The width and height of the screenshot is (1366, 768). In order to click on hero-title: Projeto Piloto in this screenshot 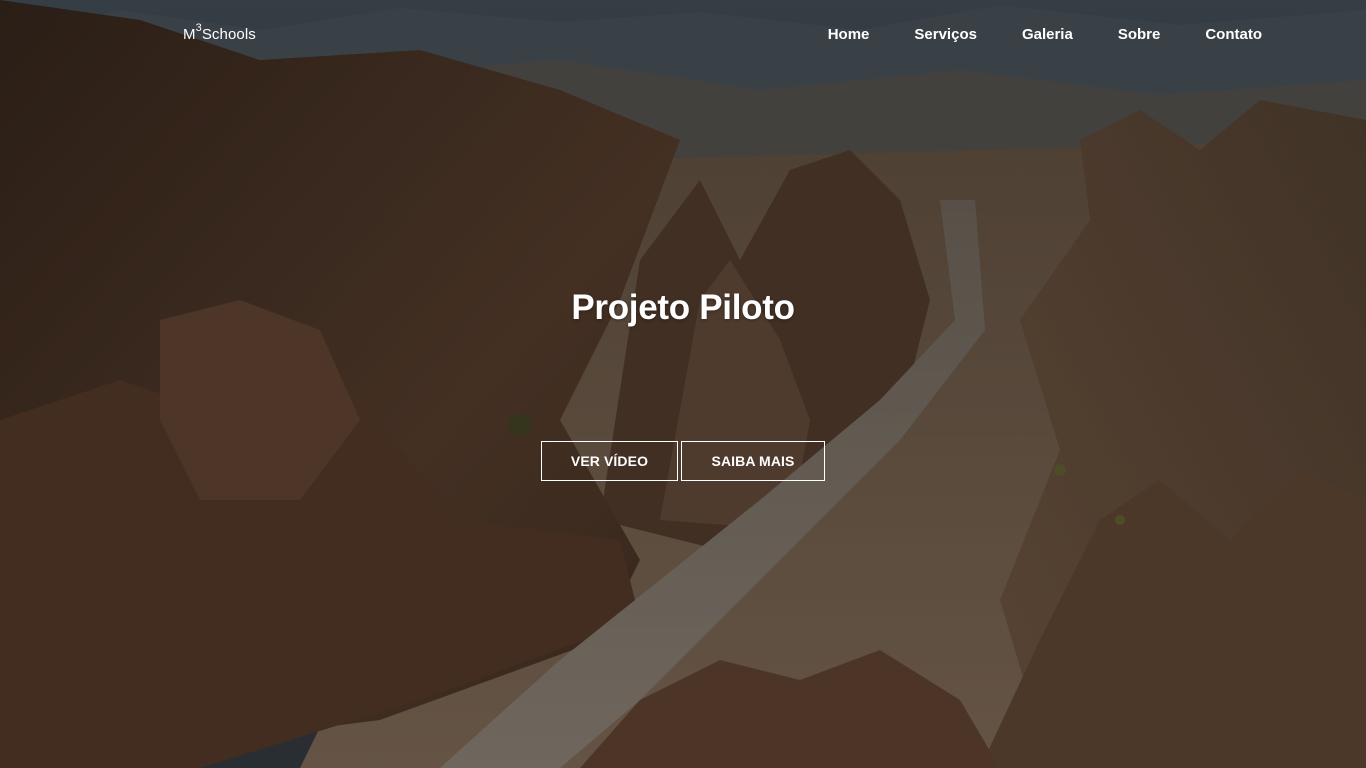, I will do `click(683, 307)`.